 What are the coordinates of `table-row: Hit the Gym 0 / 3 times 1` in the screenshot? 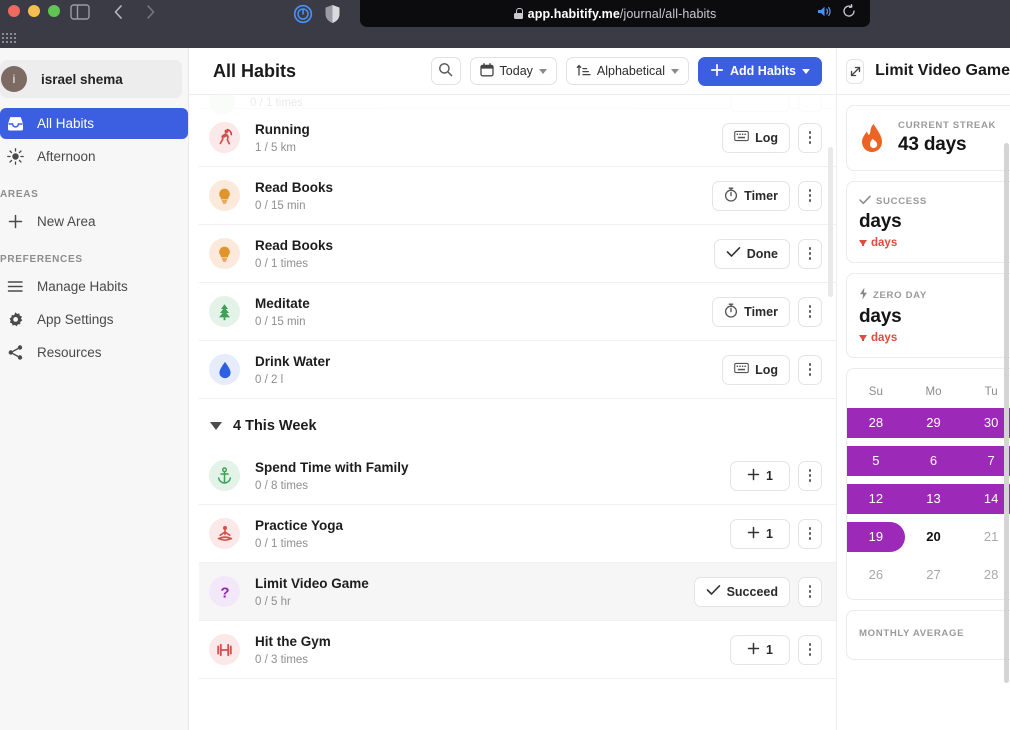 It's located at (517, 650).